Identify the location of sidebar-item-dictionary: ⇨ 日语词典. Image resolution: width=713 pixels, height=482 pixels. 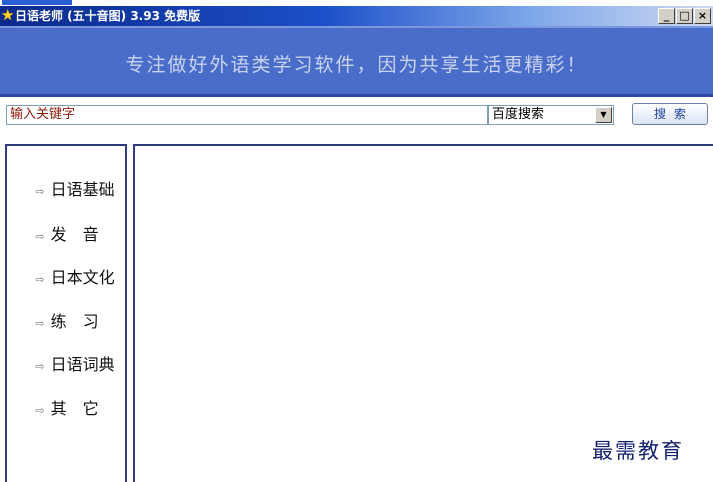
(64, 353).